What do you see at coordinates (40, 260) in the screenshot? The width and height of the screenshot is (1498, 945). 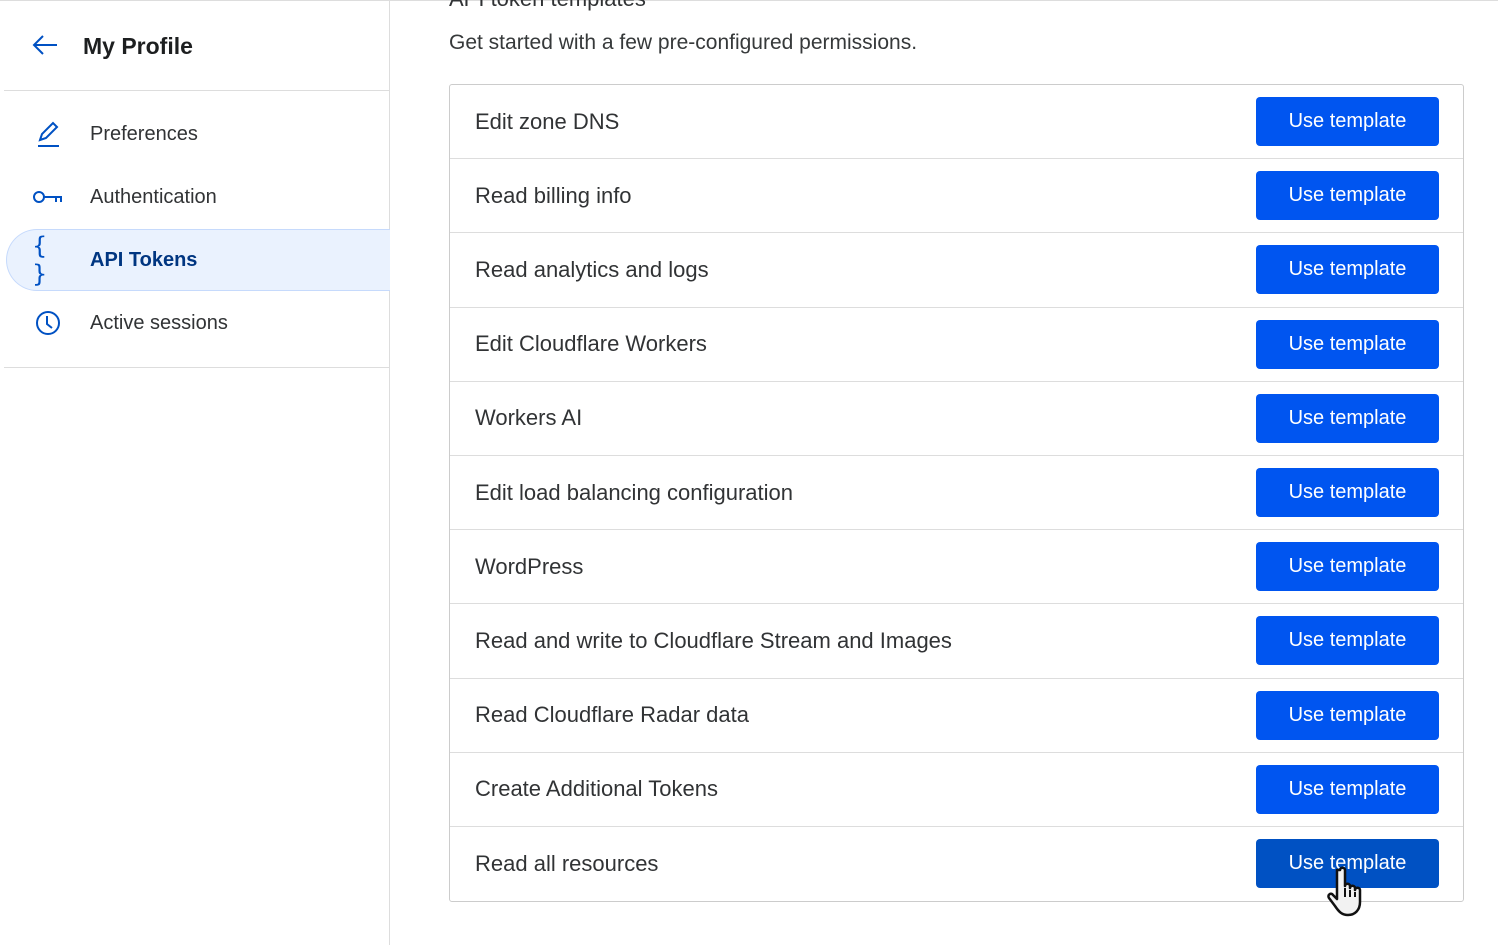 I see `braces-icon: { }` at bounding box center [40, 260].